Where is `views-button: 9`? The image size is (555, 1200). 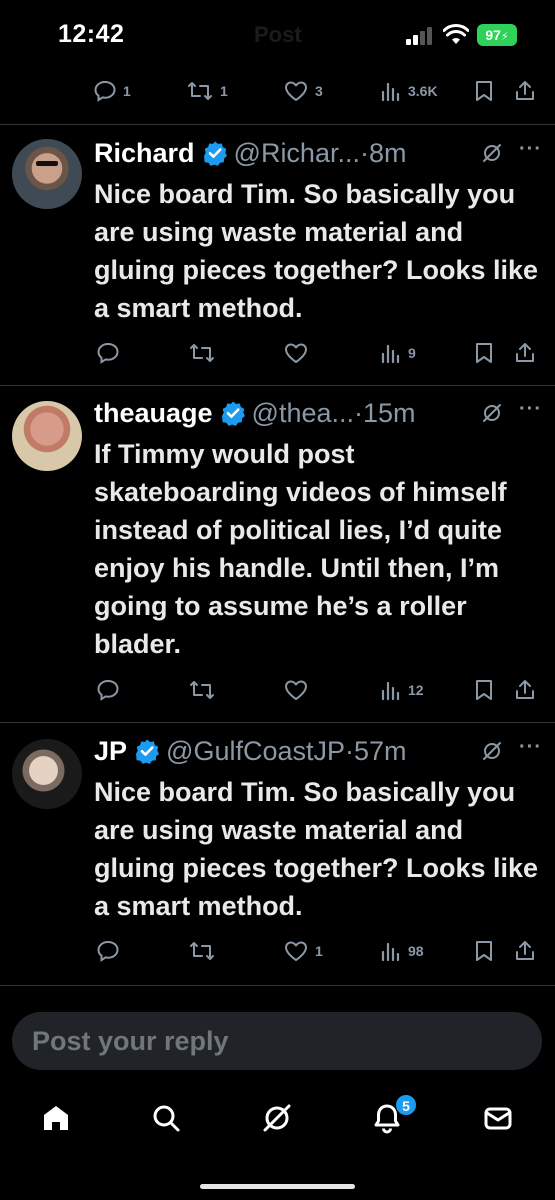
views-button: 9 is located at coordinates (398, 353).